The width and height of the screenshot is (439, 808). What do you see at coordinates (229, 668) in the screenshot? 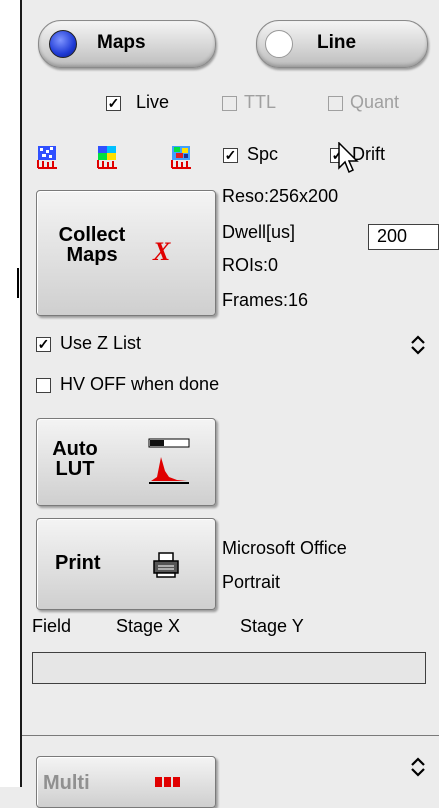
I see `stage-position-field` at bounding box center [229, 668].